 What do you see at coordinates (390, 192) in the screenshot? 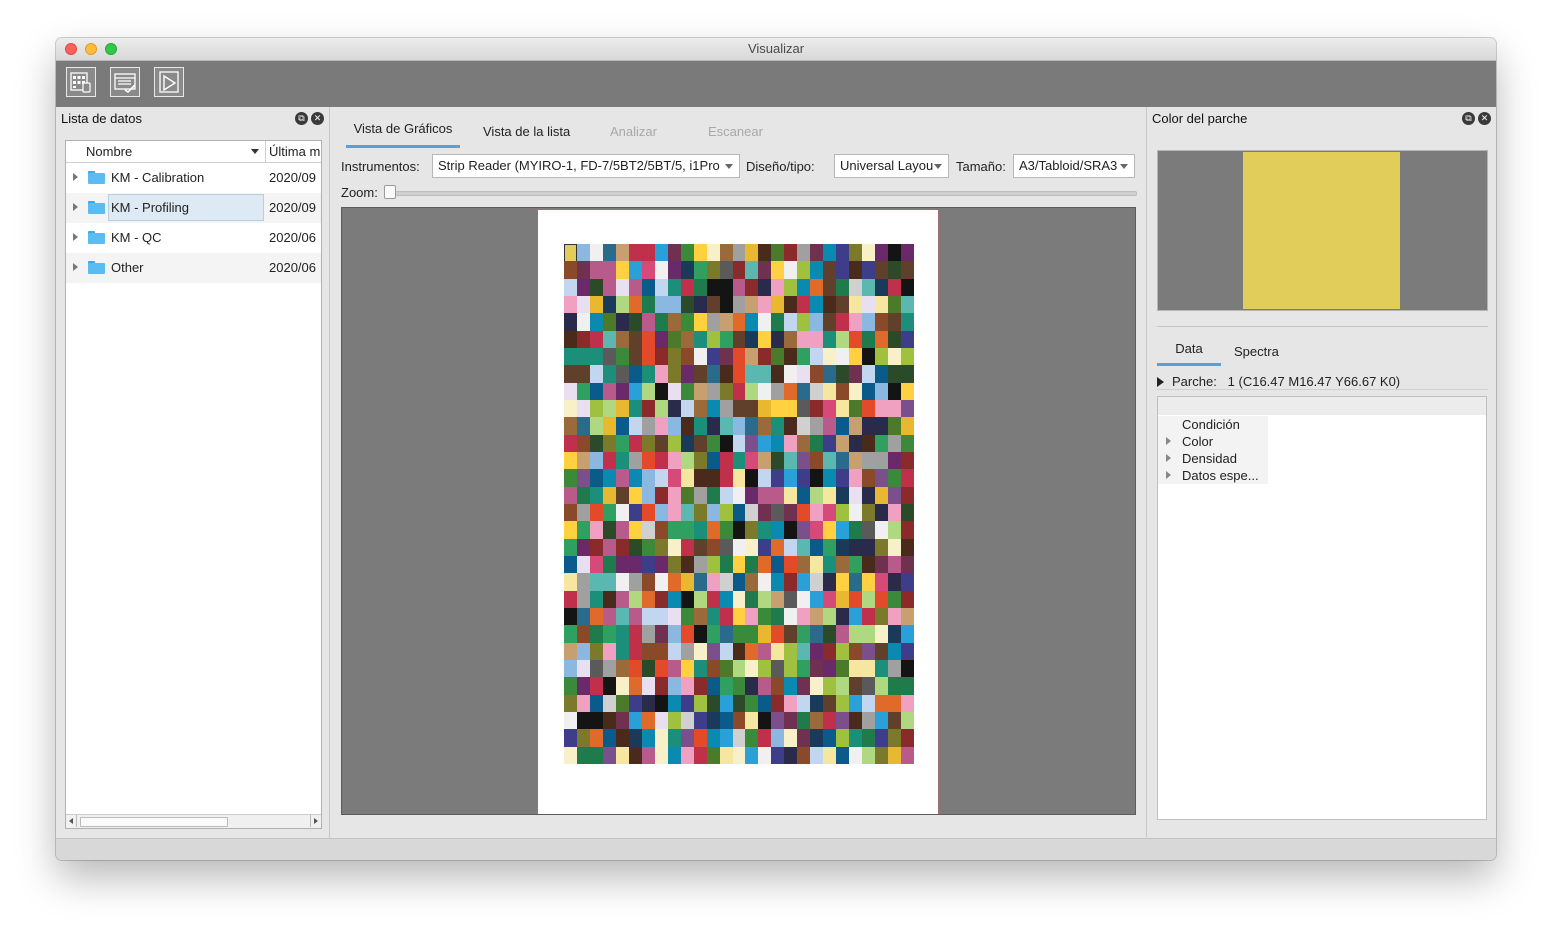
I see `zoom-slider-knob` at bounding box center [390, 192].